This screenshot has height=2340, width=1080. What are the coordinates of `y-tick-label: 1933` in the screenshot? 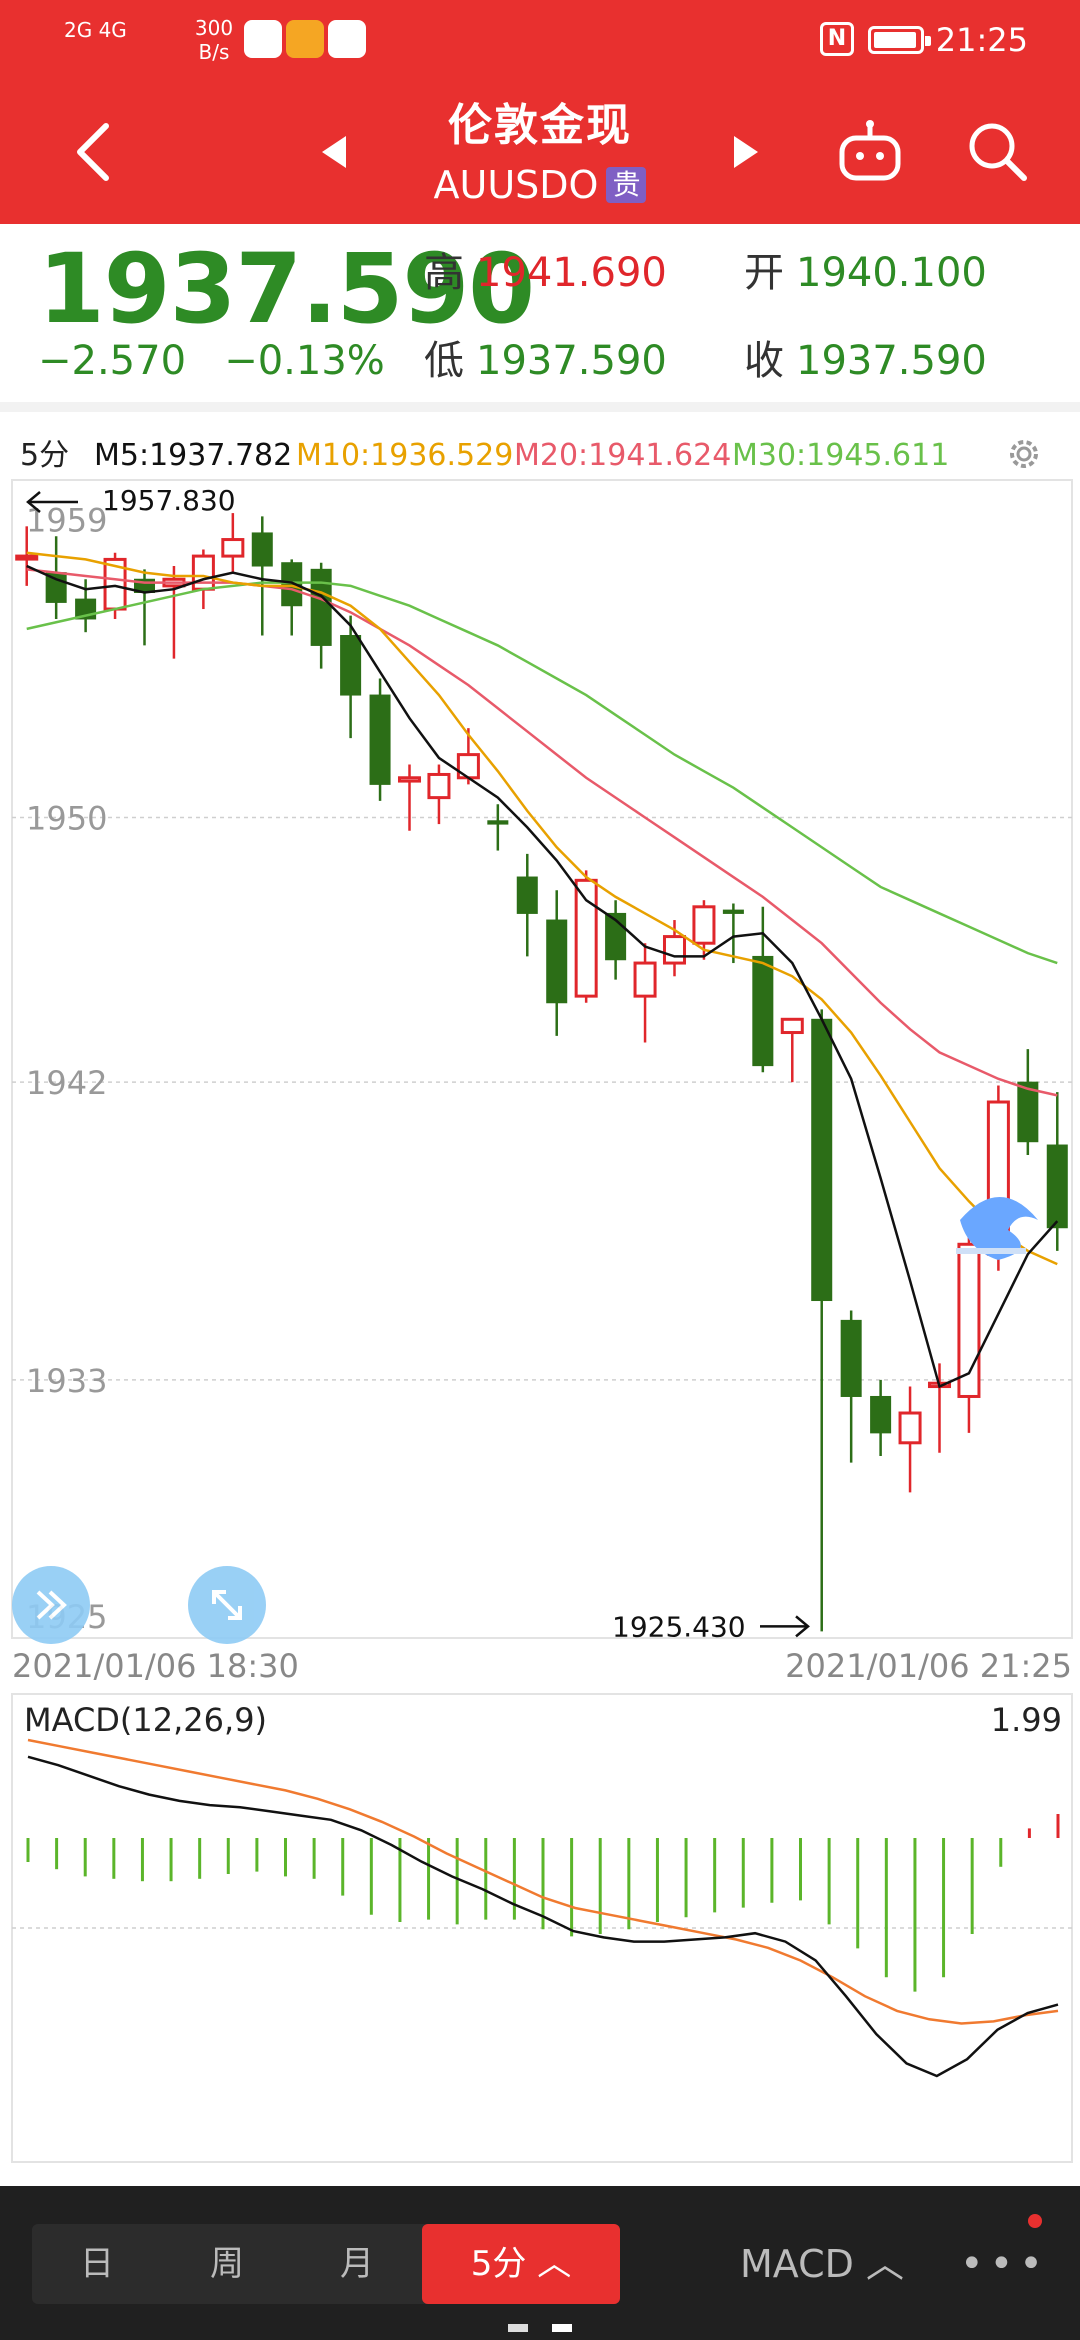 It's located at (66, 1381).